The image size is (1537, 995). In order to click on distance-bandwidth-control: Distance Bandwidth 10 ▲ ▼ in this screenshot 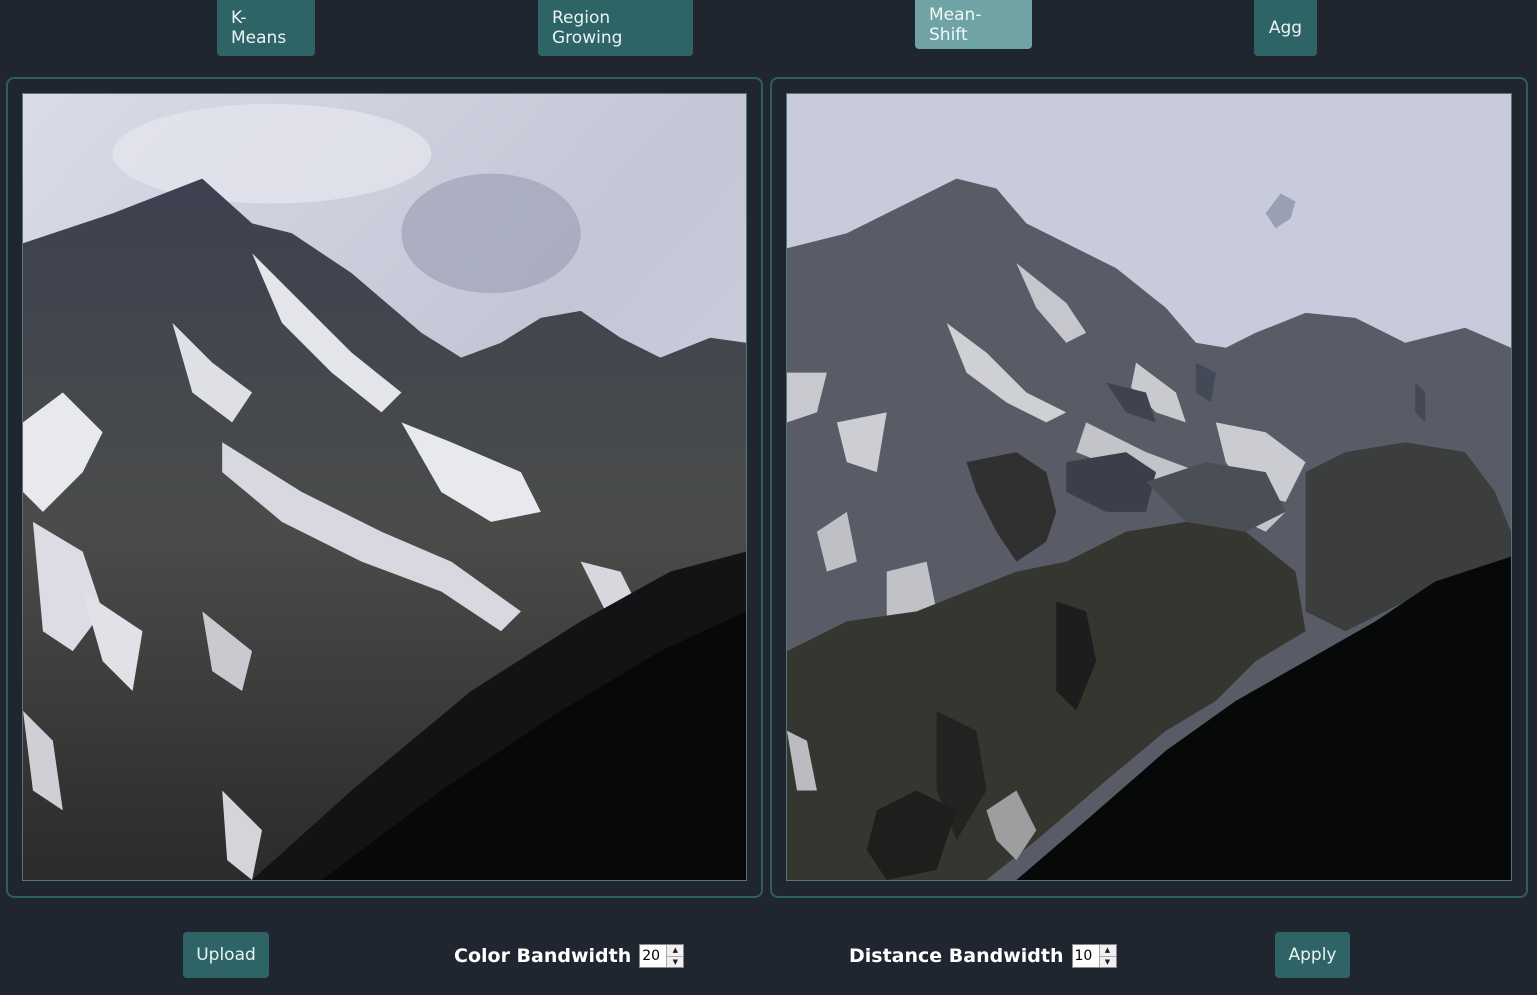, I will do `click(983, 956)`.